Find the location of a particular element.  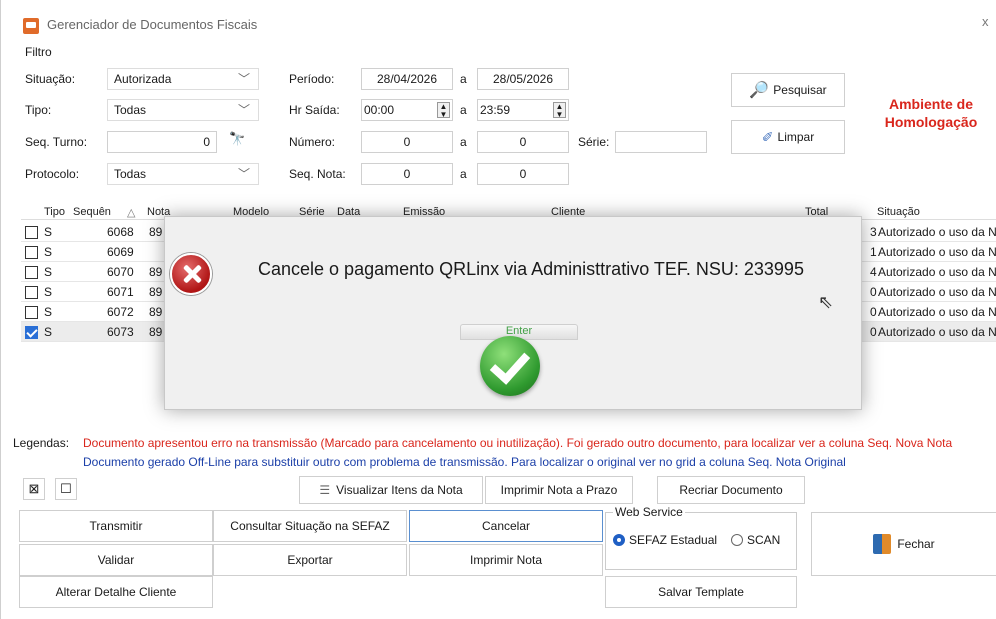

periodo-to-input: 28/05/2026 is located at coordinates (523, 79).